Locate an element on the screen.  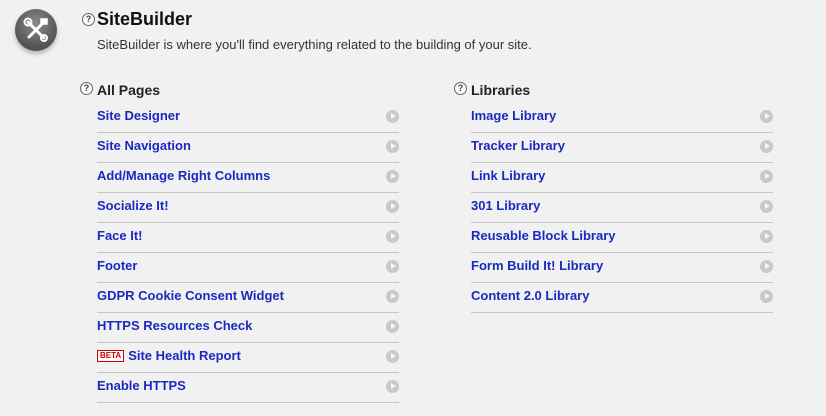
link-label: Link Library is located at coordinates (508, 175).